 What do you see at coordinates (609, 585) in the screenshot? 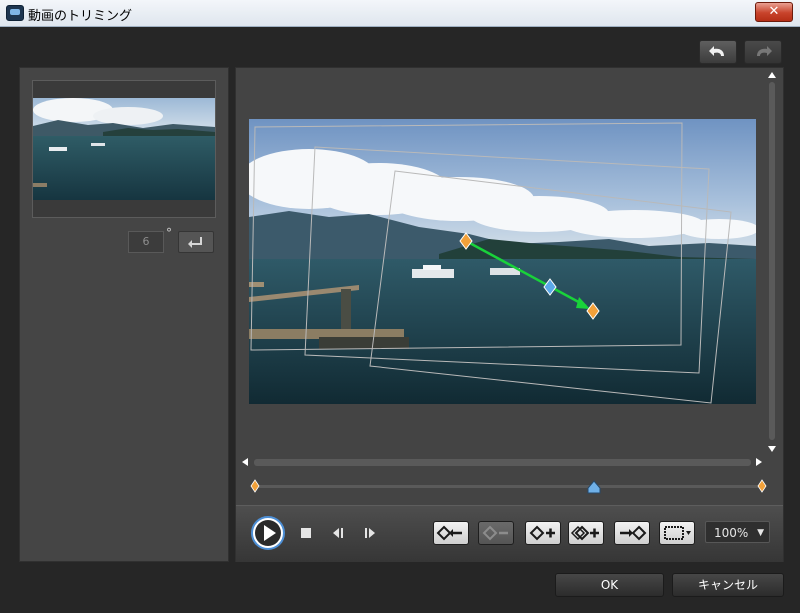
I see `ok-button: OK` at bounding box center [609, 585].